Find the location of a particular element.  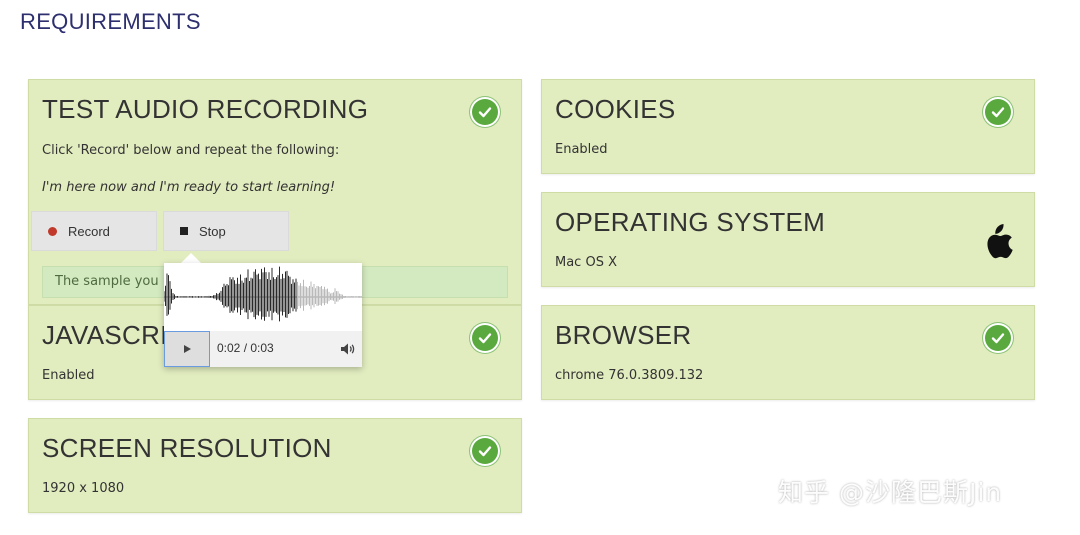

operating-system-value: Mac OS X is located at coordinates (586, 262).